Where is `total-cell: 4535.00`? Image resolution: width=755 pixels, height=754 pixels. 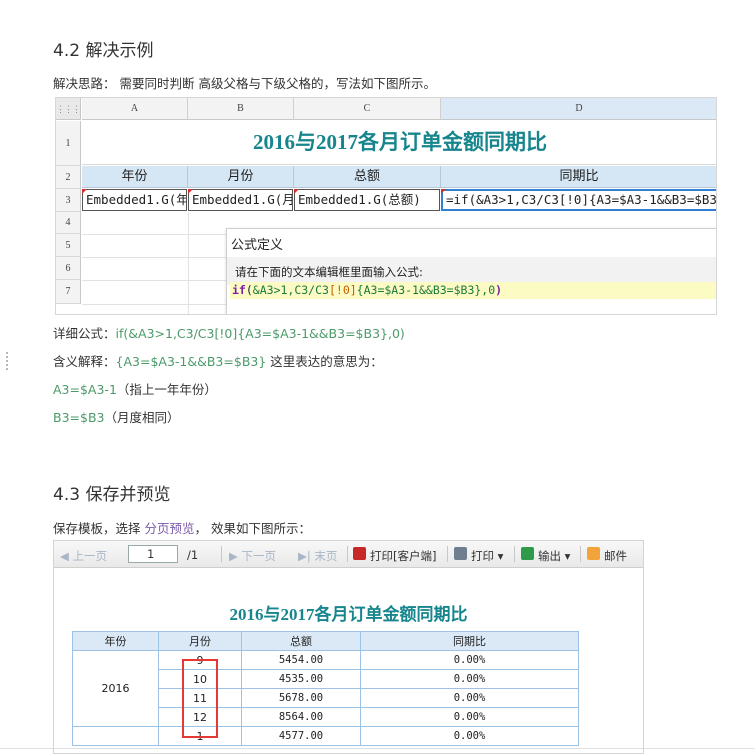
total-cell: 4535.00 is located at coordinates (301, 679).